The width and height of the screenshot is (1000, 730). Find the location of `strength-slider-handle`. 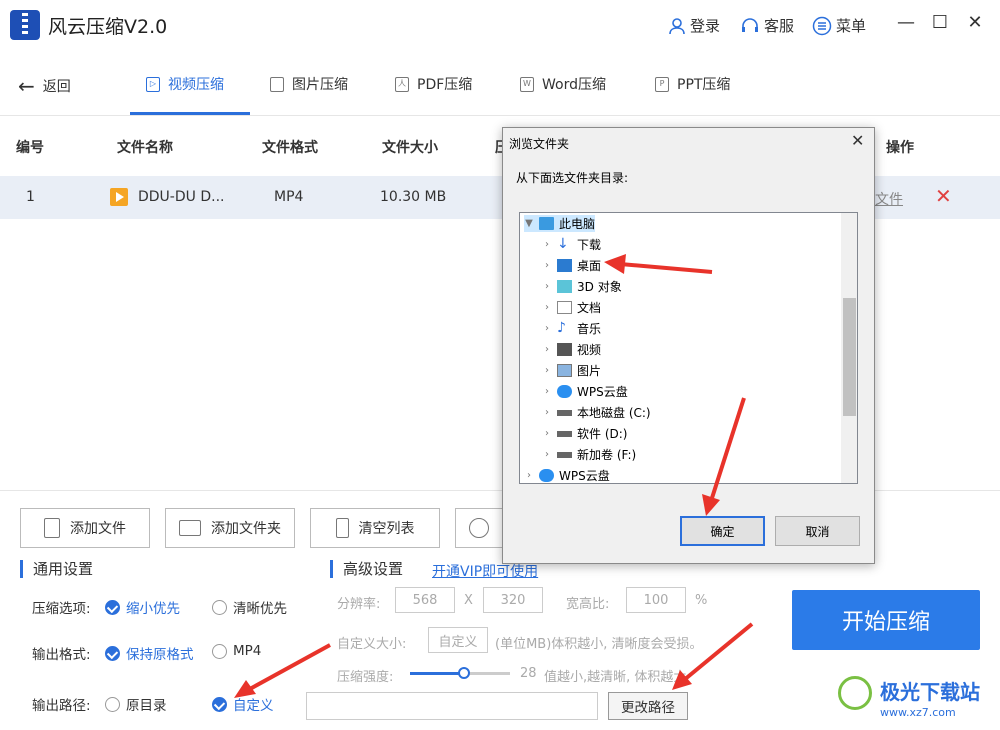

strength-slider-handle is located at coordinates (464, 673).